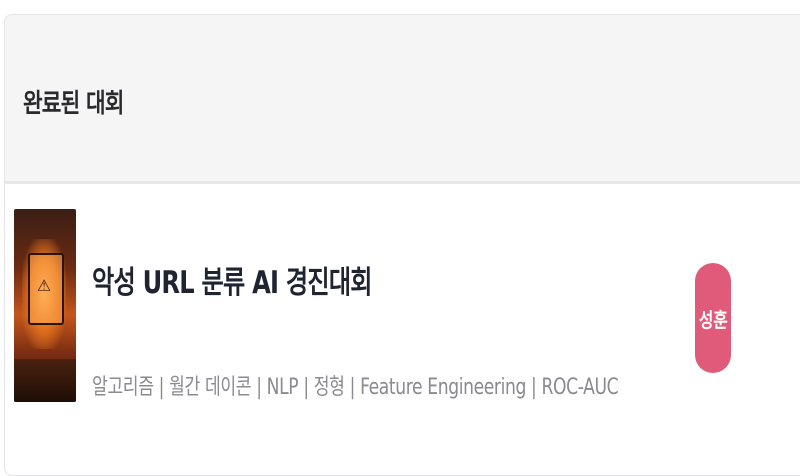 The height and width of the screenshot is (476, 800). I want to click on competition-title: 악성 URL 분류 AI 경진대회, so click(232, 279).